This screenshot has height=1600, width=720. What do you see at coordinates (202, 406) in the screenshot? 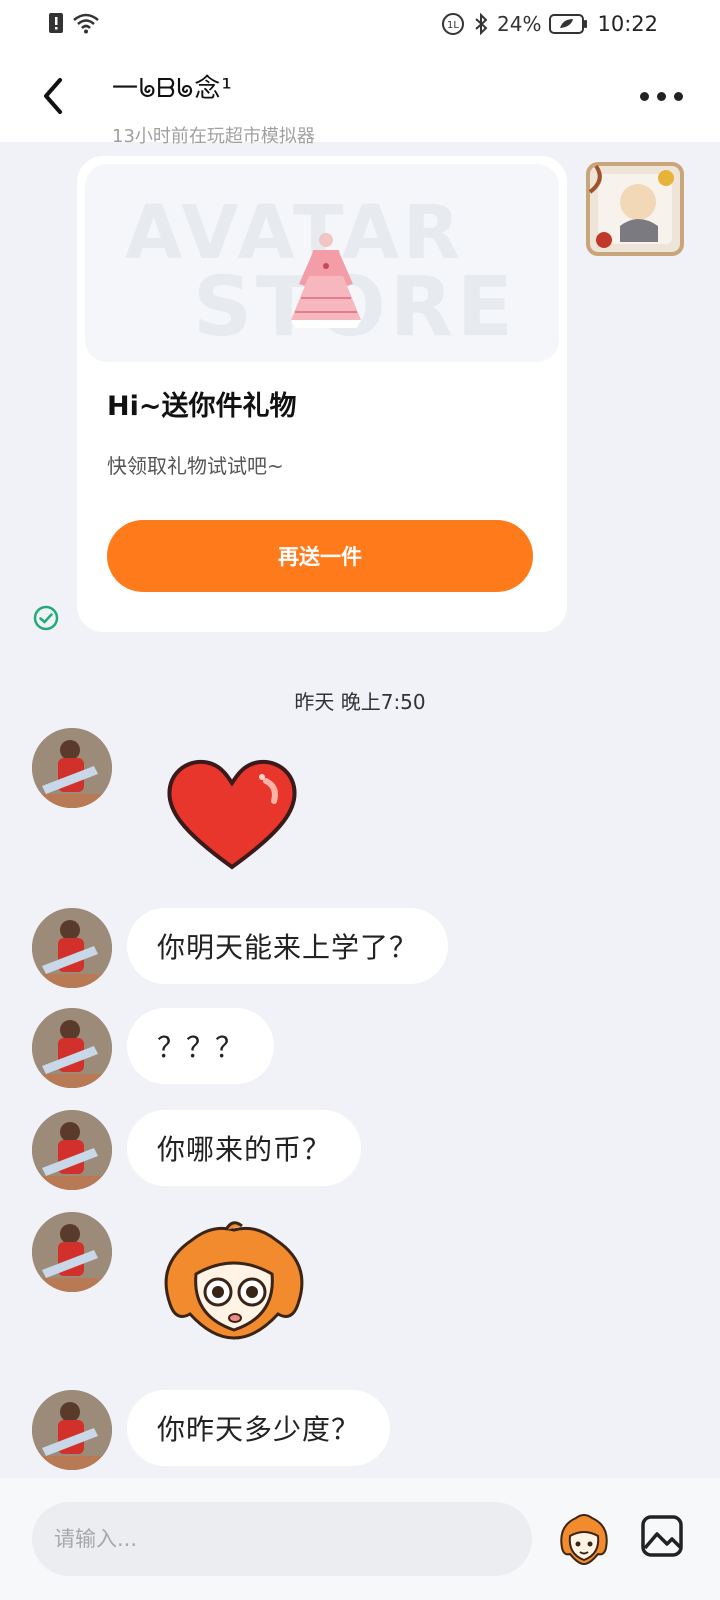
I see `gift-title: Hi~送你件礼物` at bounding box center [202, 406].